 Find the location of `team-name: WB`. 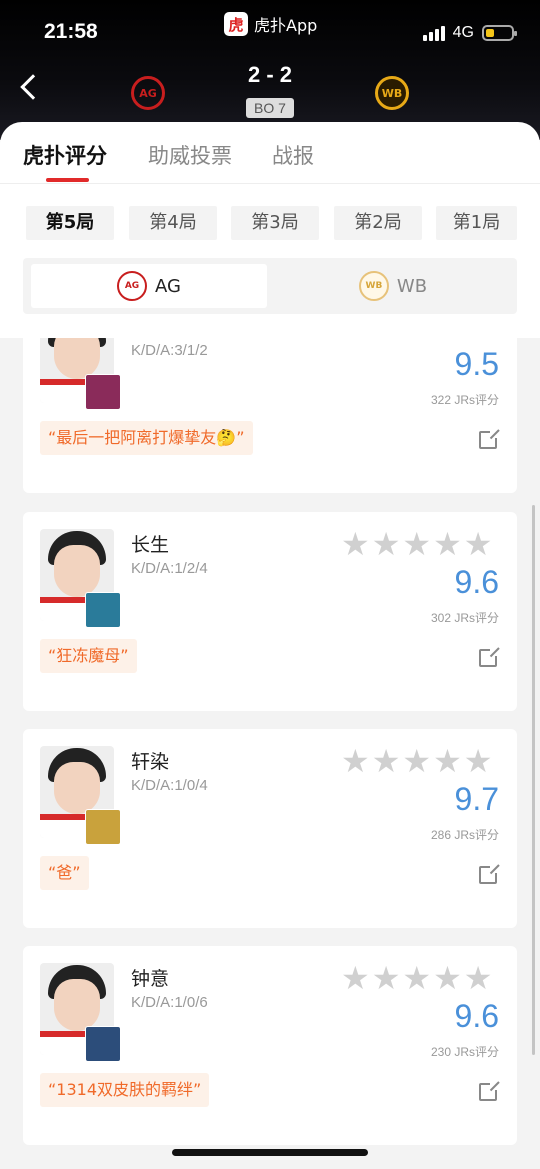

team-name: WB is located at coordinates (412, 286).